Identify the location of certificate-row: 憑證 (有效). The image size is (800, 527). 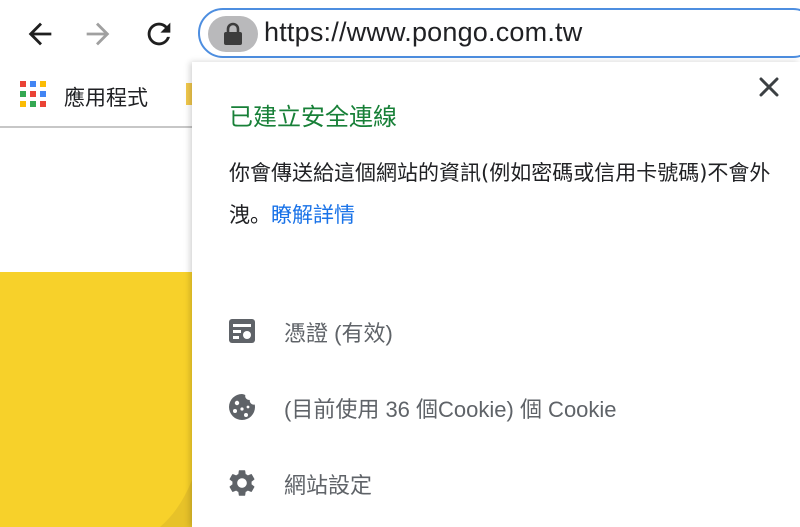
(496, 330).